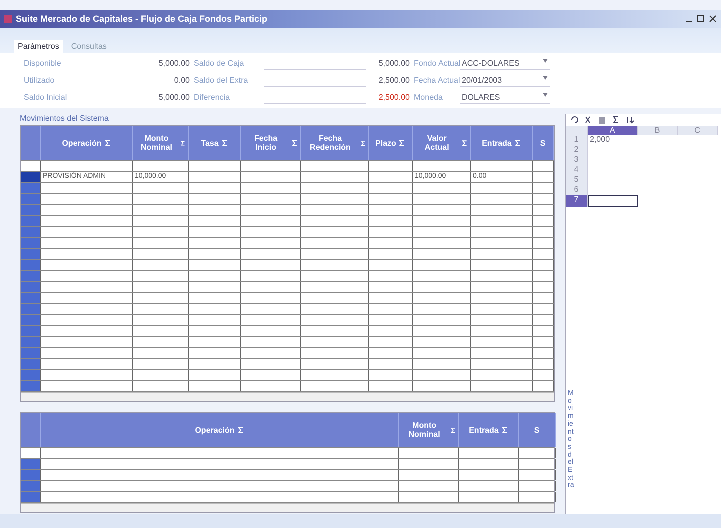 The height and width of the screenshot is (528, 721). Describe the element at coordinates (428, 97) in the screenshot. I see `field-label: Moneda` at that location.